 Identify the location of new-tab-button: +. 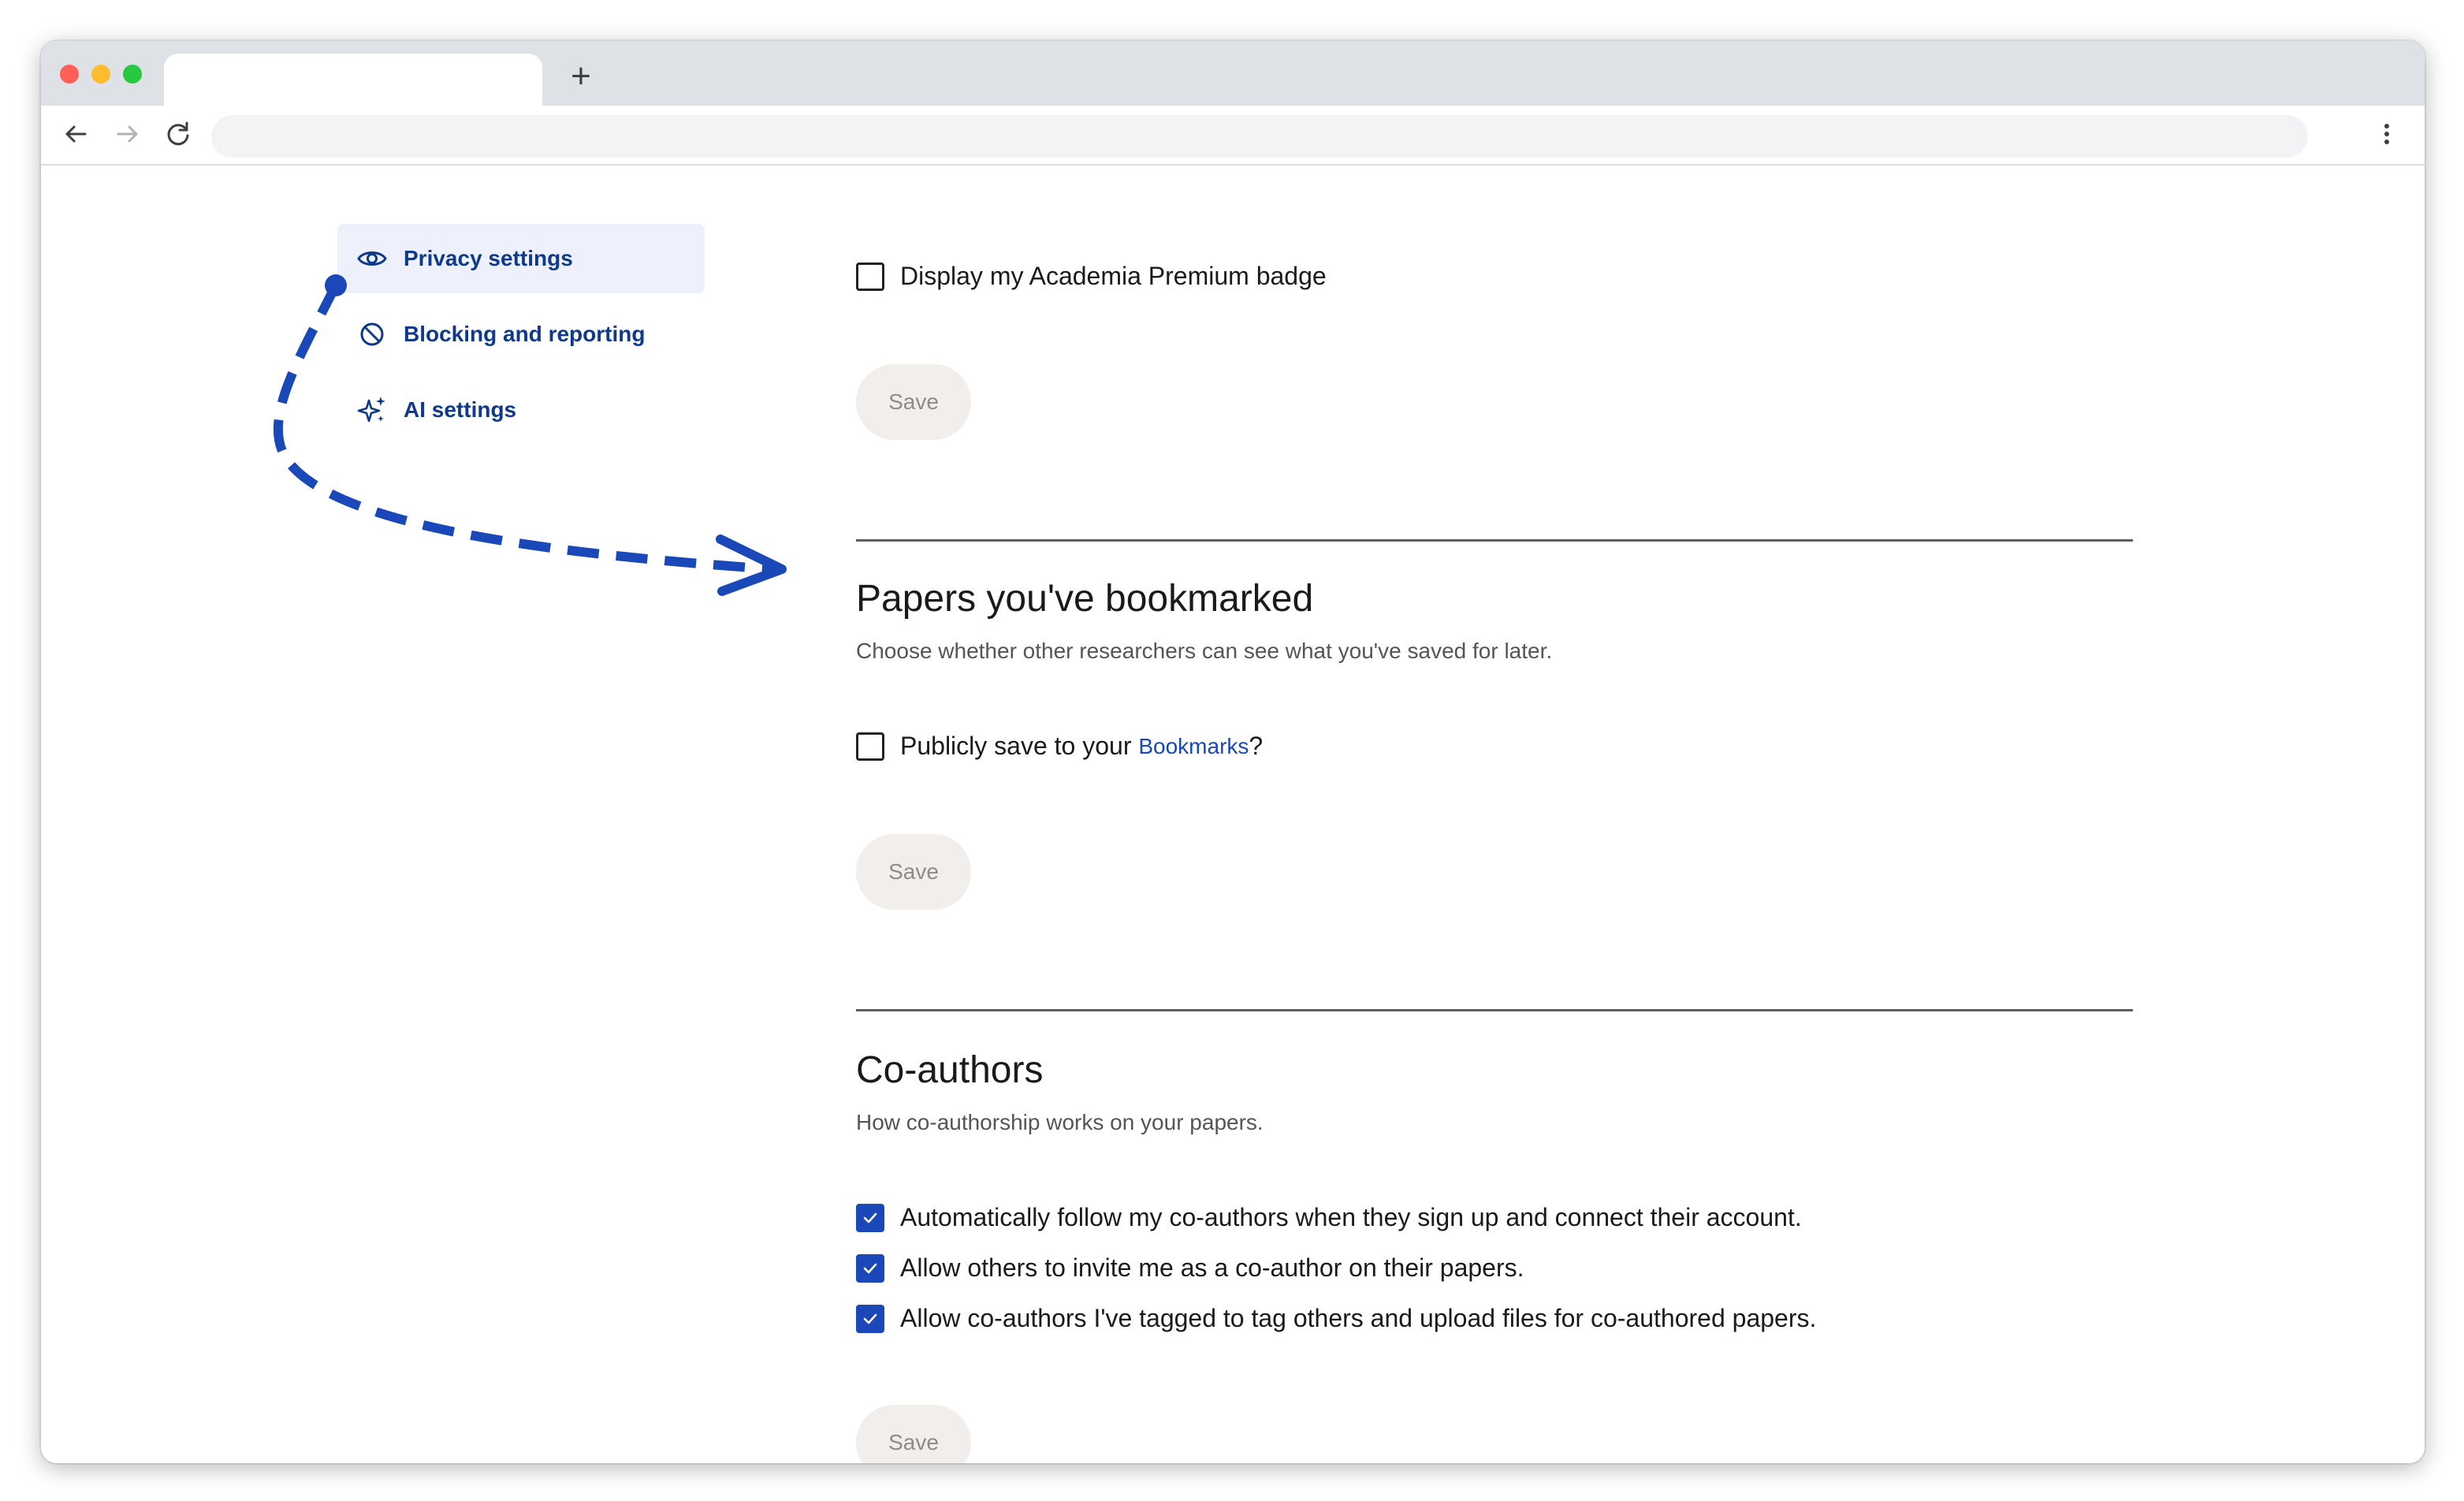
(581, 76).